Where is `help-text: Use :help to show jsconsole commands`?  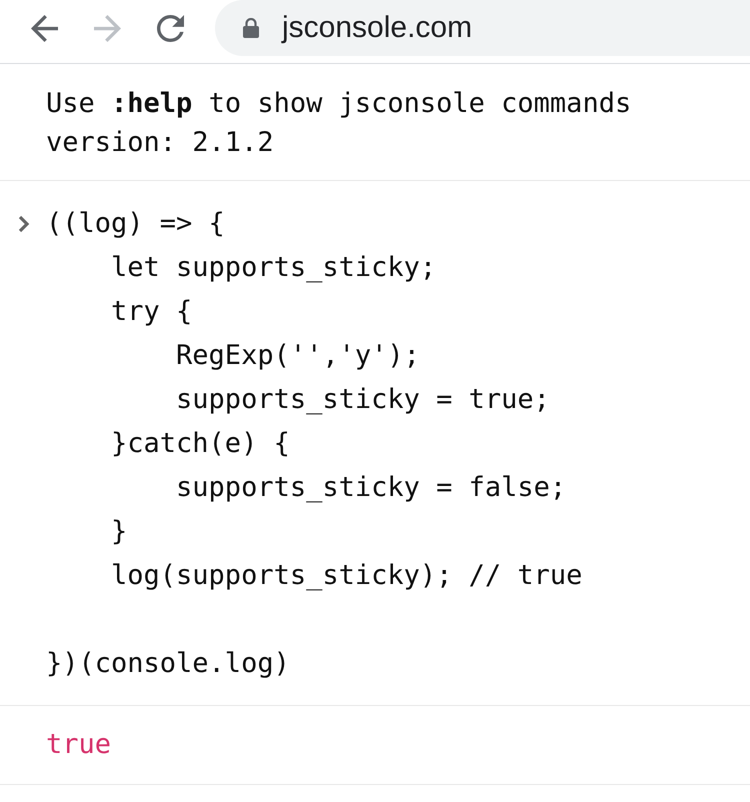 help-text: Use :help to show jsconsole commands is located at coordinates (339, 104).